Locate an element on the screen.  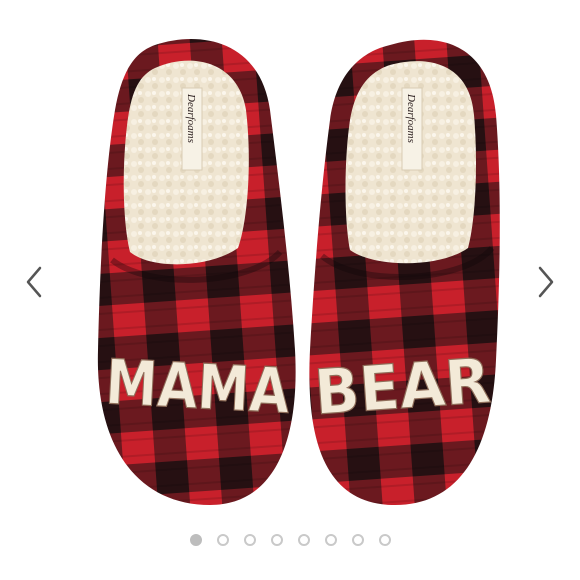
previous-image-button is located at coordinates (34, 282).